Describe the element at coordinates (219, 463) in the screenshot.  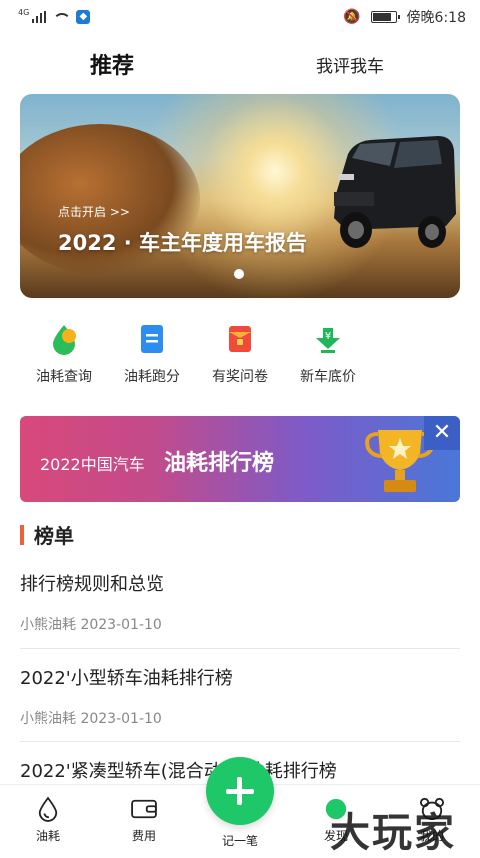
I see `promo-title: 油耗排行榜` at that location.